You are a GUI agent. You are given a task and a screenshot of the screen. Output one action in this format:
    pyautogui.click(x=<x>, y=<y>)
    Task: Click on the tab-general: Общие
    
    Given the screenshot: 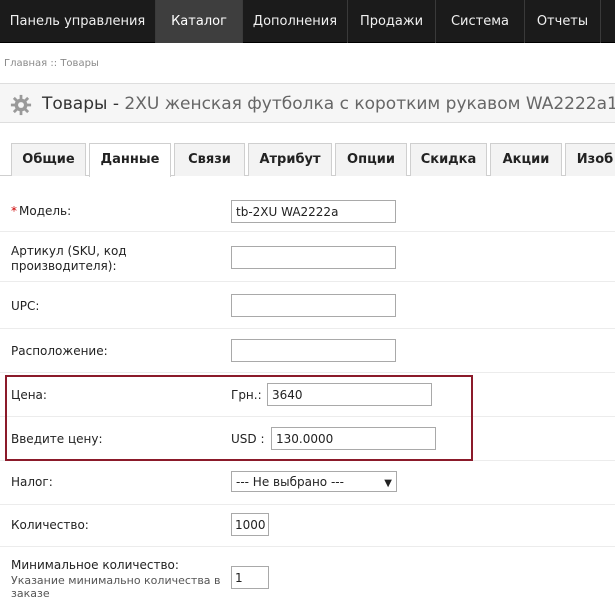 What is the action you would take?
    pyautogui.click(x=48, y=159)
    